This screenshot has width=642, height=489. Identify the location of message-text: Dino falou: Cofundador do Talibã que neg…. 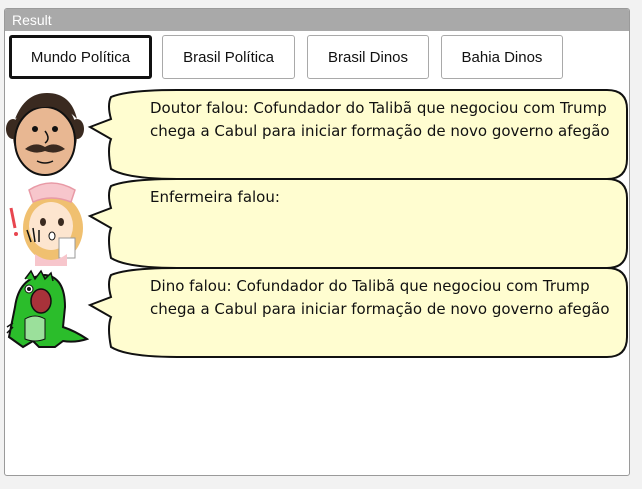
(380, 297).